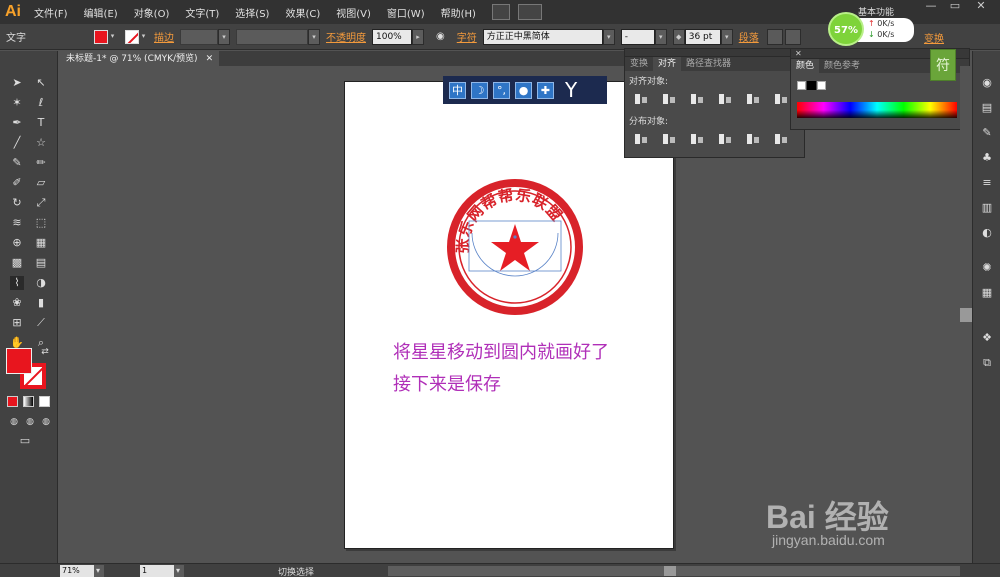 The width and height of the screenshot is (1000, 577). What do you see at coordinates (669, 99) in the screenshot?
I see `align-horizontal-center-icon` at bounding box center [669, 99].